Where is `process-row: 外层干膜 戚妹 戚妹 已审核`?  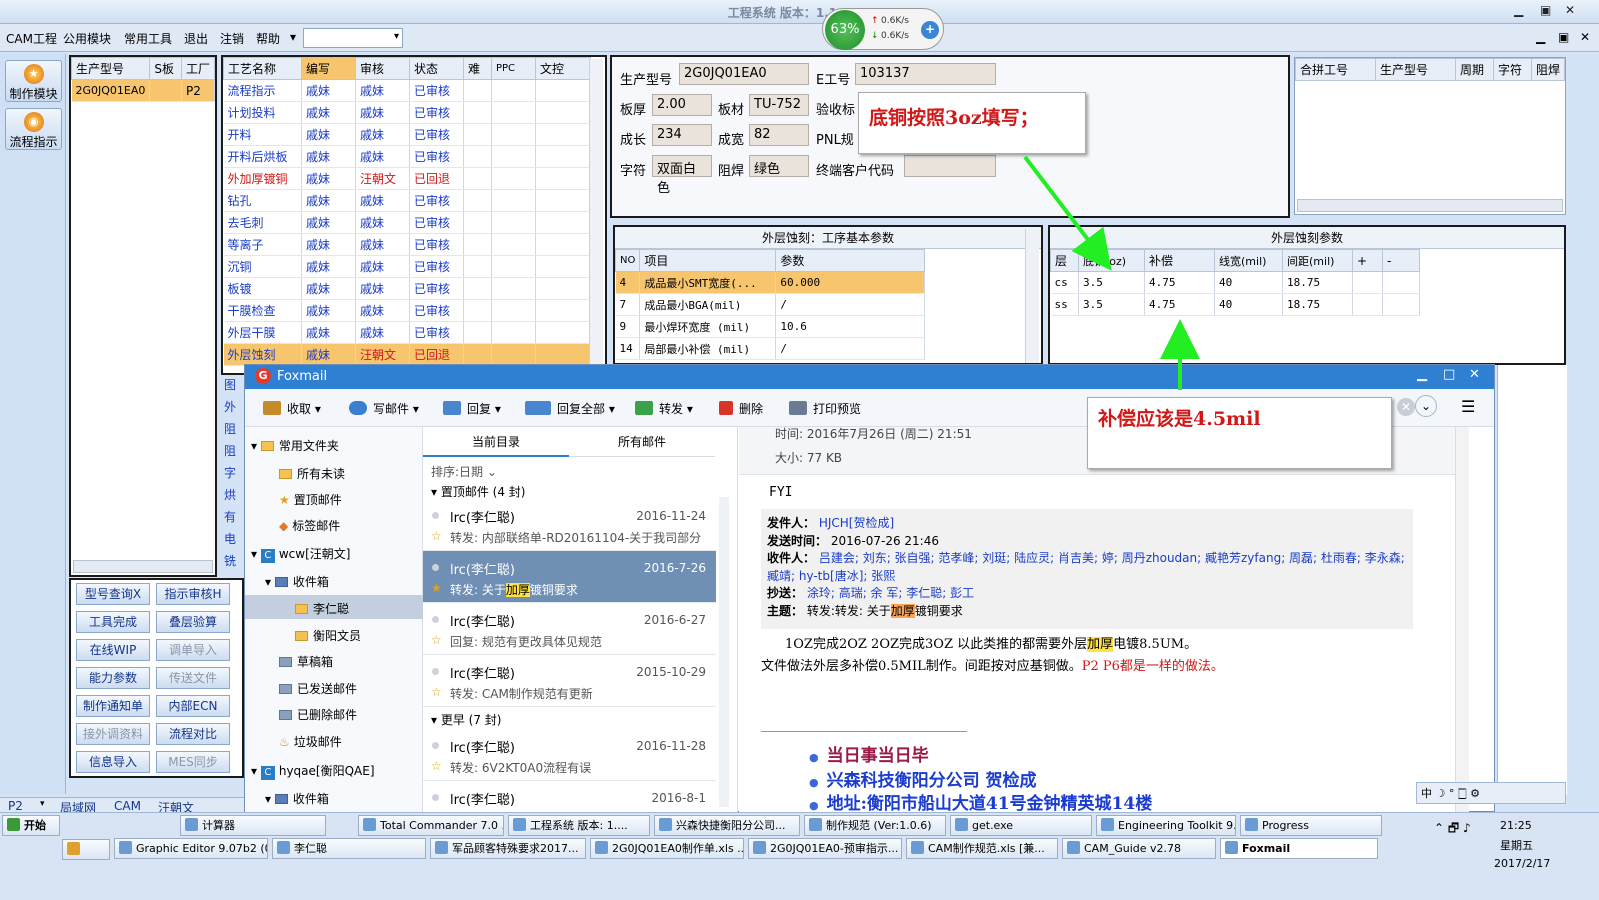
process-row: 外层干膜 戚妹 戚妹 已审核 is located at coordinates (407, 332).